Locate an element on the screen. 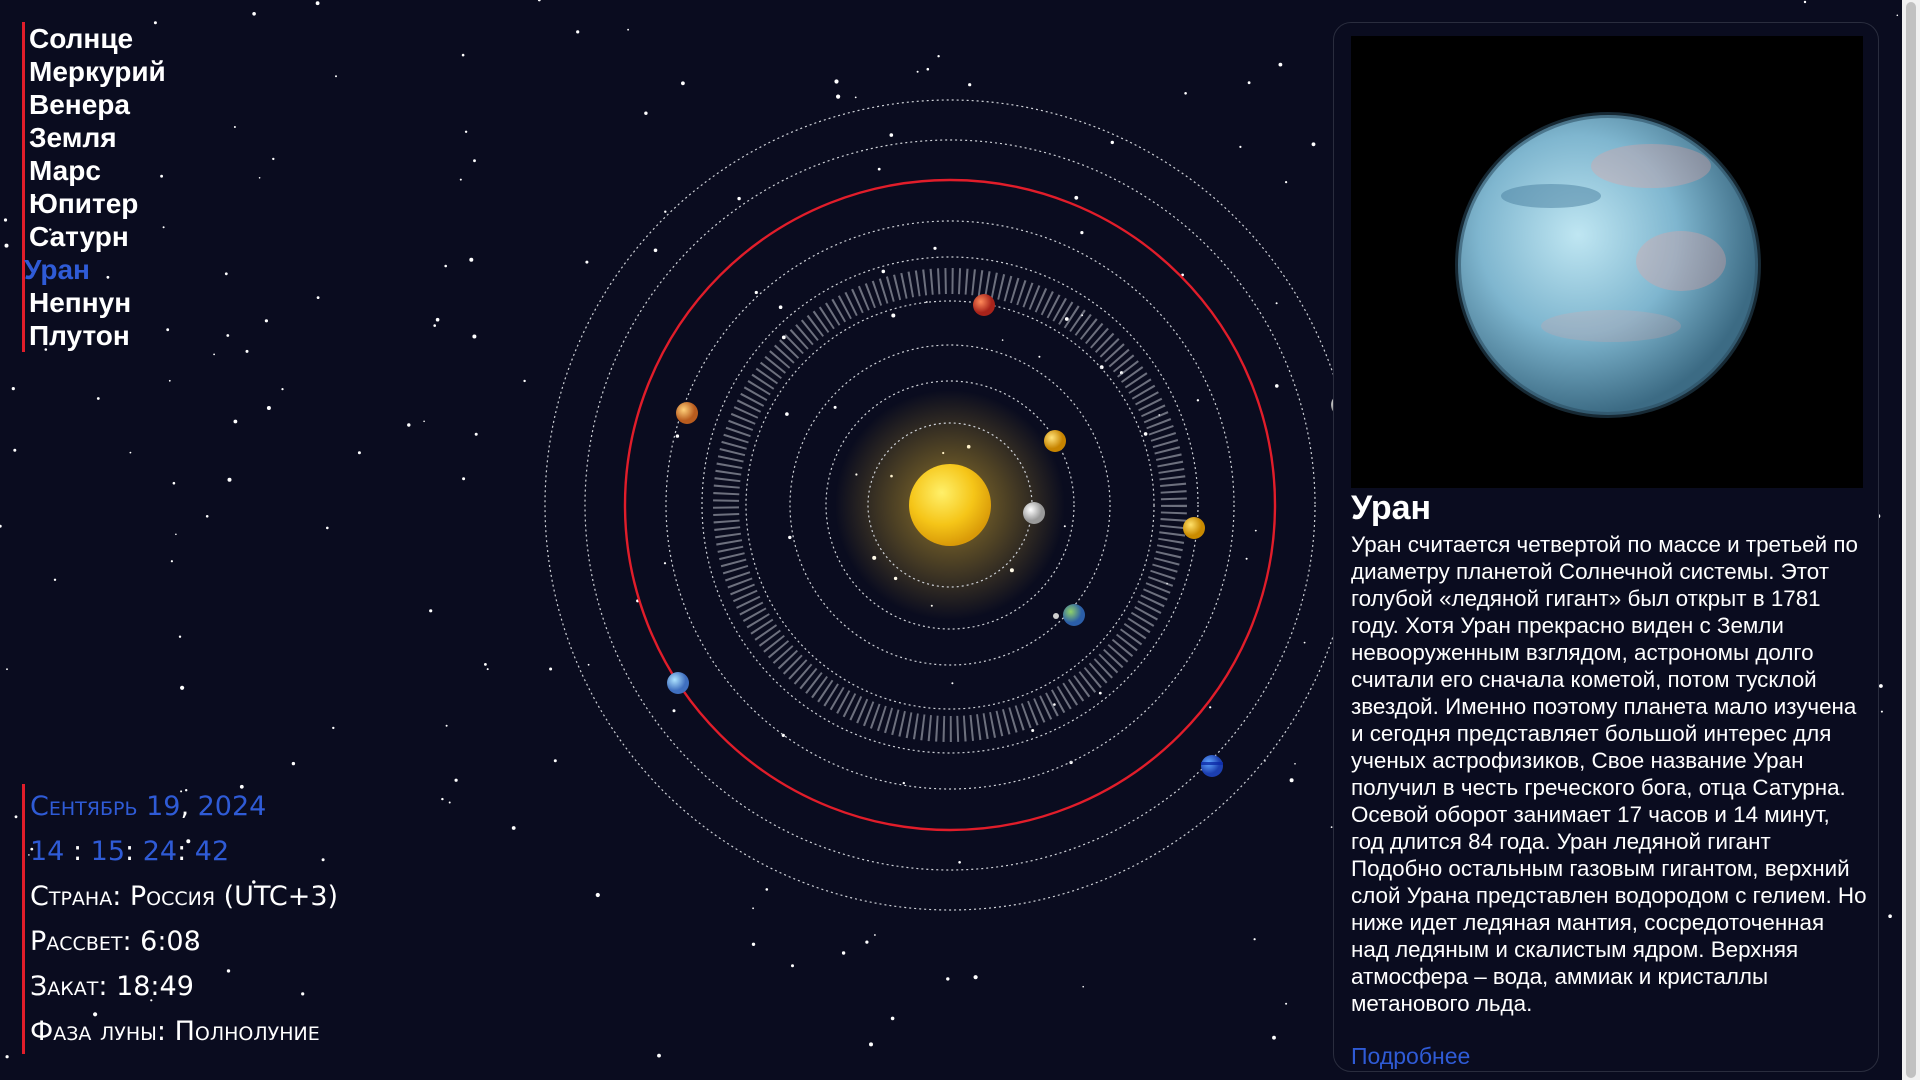 The width and height of the screenshot is (1920, 1080). time-row: 14 : 15: 24: 42 is located at coordinates (184, 851).